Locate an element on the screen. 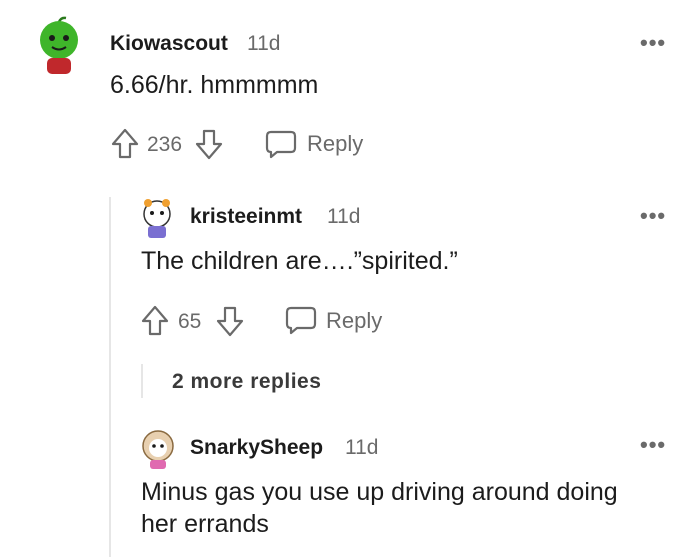  comment-body: 6.66/hr. hmmmmm is located at coordinates (214, 85).